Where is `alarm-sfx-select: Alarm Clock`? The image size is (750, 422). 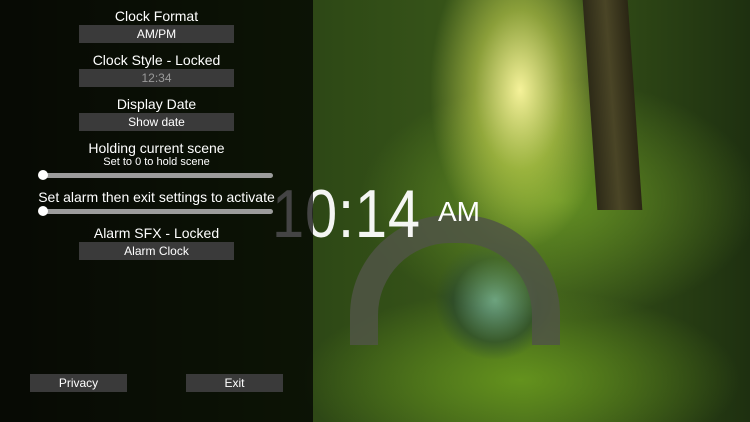
alarm-sfx-select: Alarm Clock is located at coordinates (156, 251).